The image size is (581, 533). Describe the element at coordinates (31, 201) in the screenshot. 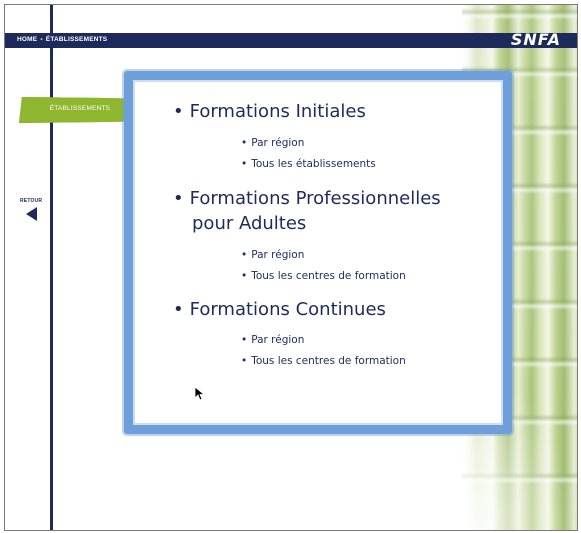

I see `back-button-label: RETOUR` at that location.